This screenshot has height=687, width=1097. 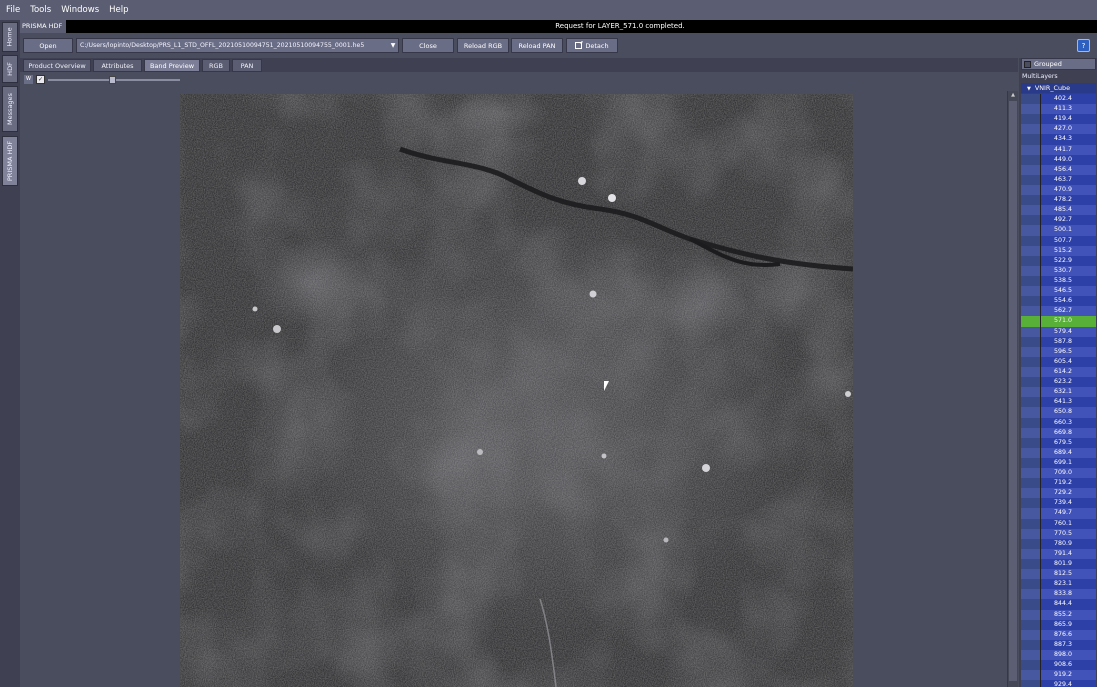 I want to click on band-row: 522.9, so click(x=1058, y=260).